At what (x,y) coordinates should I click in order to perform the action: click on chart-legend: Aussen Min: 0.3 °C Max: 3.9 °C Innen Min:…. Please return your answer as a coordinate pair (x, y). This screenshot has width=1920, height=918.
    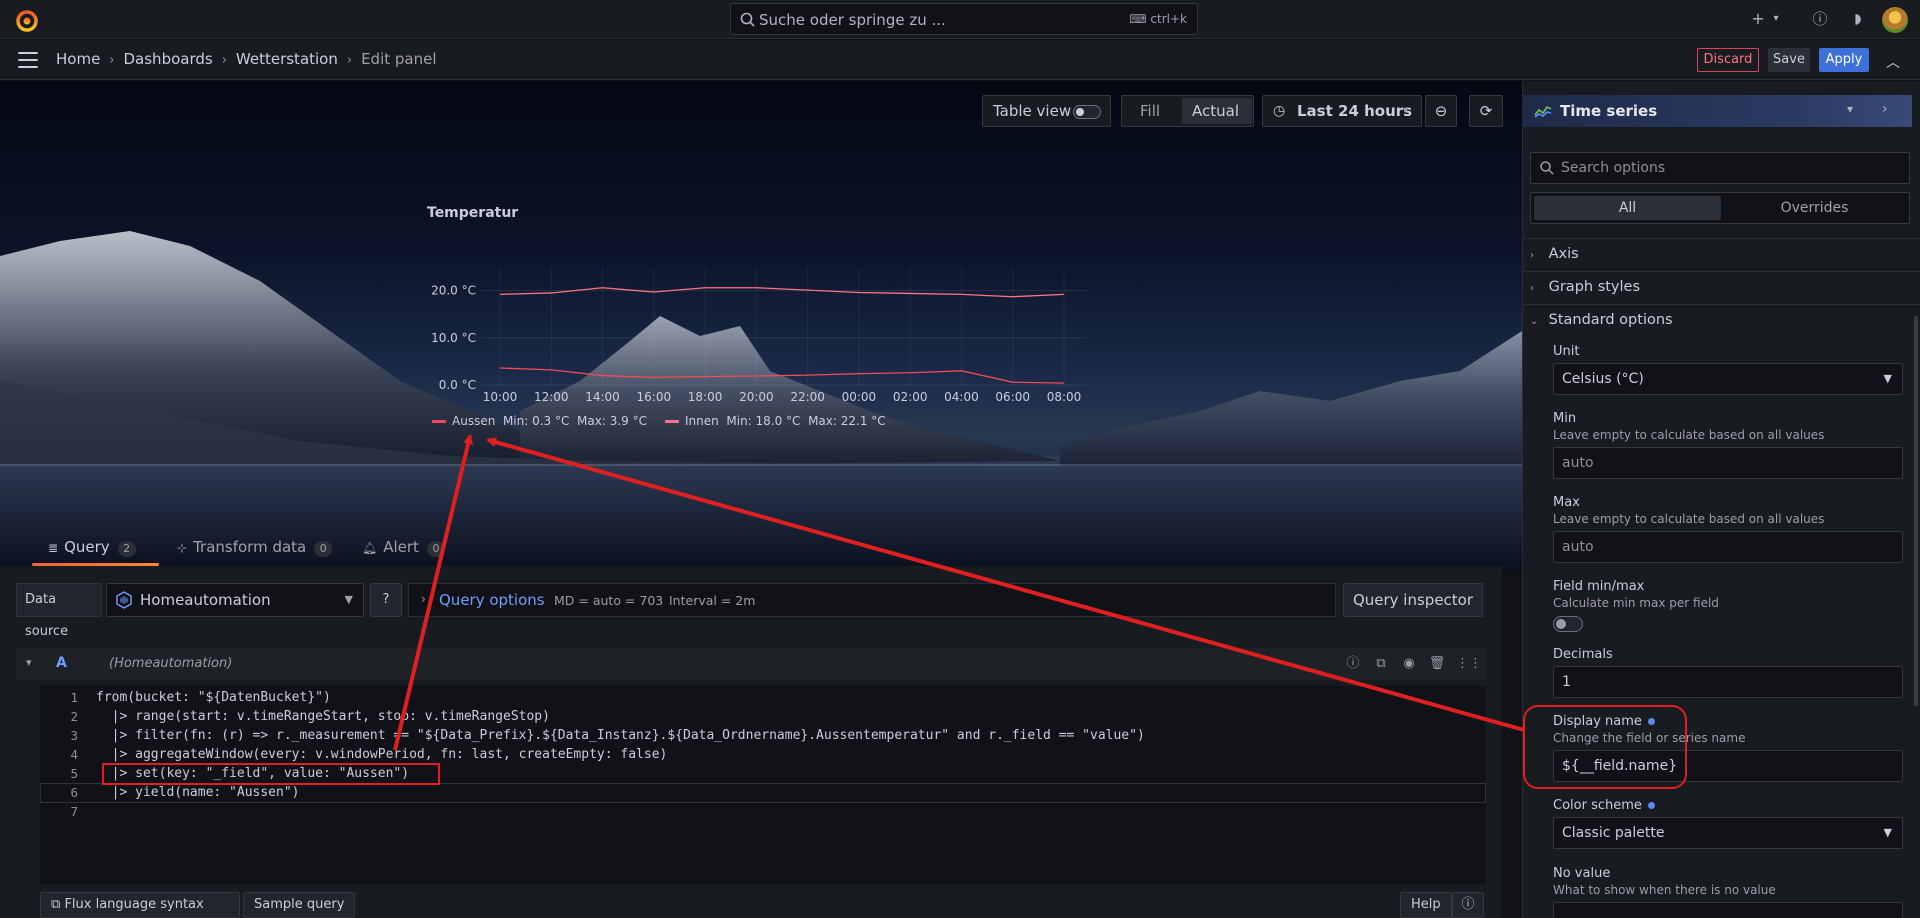
    Looking at the image, I should click on (659, 421).